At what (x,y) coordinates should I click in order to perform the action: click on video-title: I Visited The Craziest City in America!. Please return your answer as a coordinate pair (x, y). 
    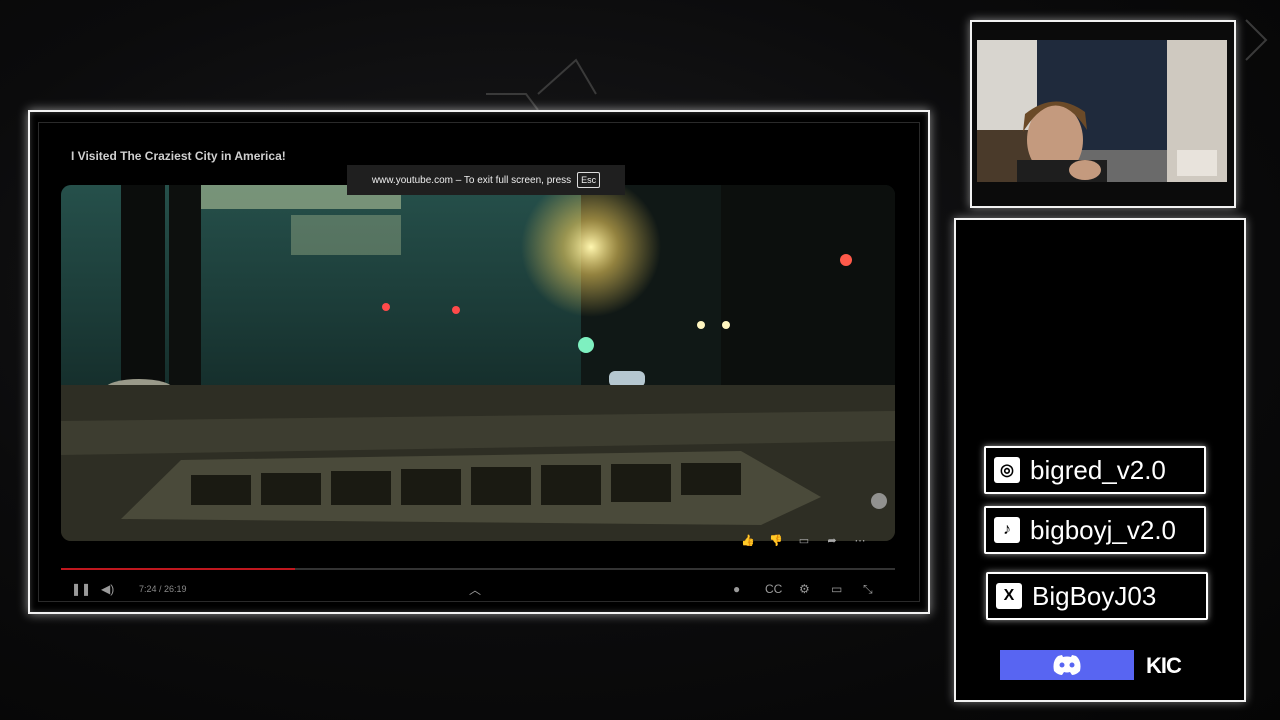
    Looking at the image, I should click on (178, 156).